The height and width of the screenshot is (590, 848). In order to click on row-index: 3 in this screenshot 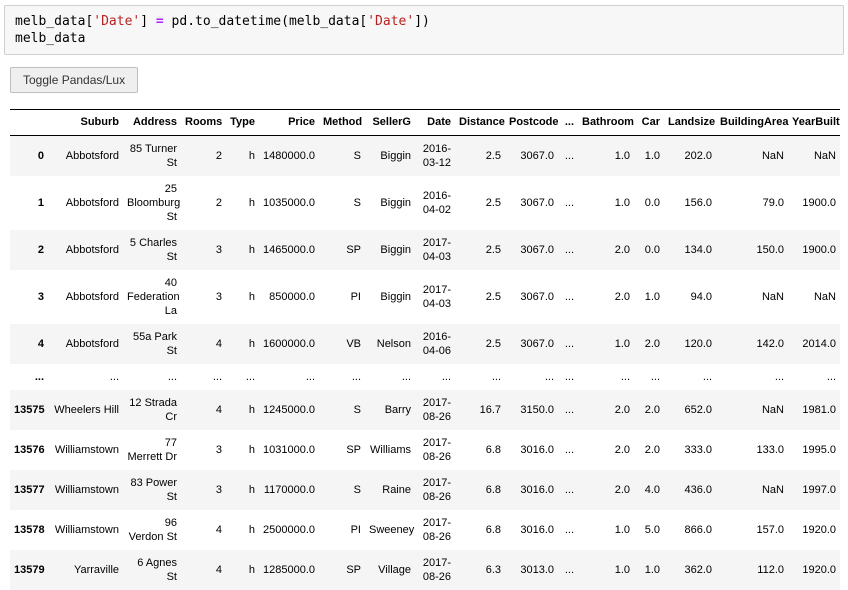, I will do `click(40, 297)`.